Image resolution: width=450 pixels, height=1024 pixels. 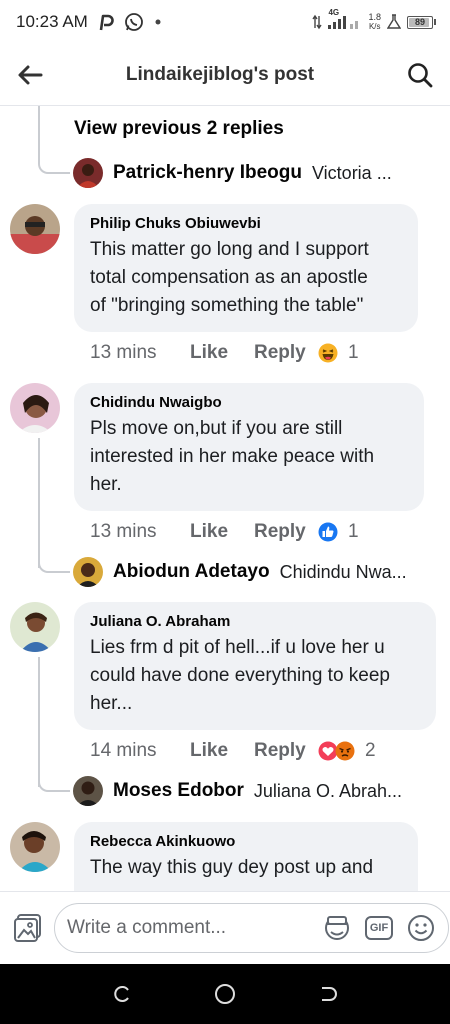 I want to click on comment-line: of "bringing something the table", so click(x=227, y=305).